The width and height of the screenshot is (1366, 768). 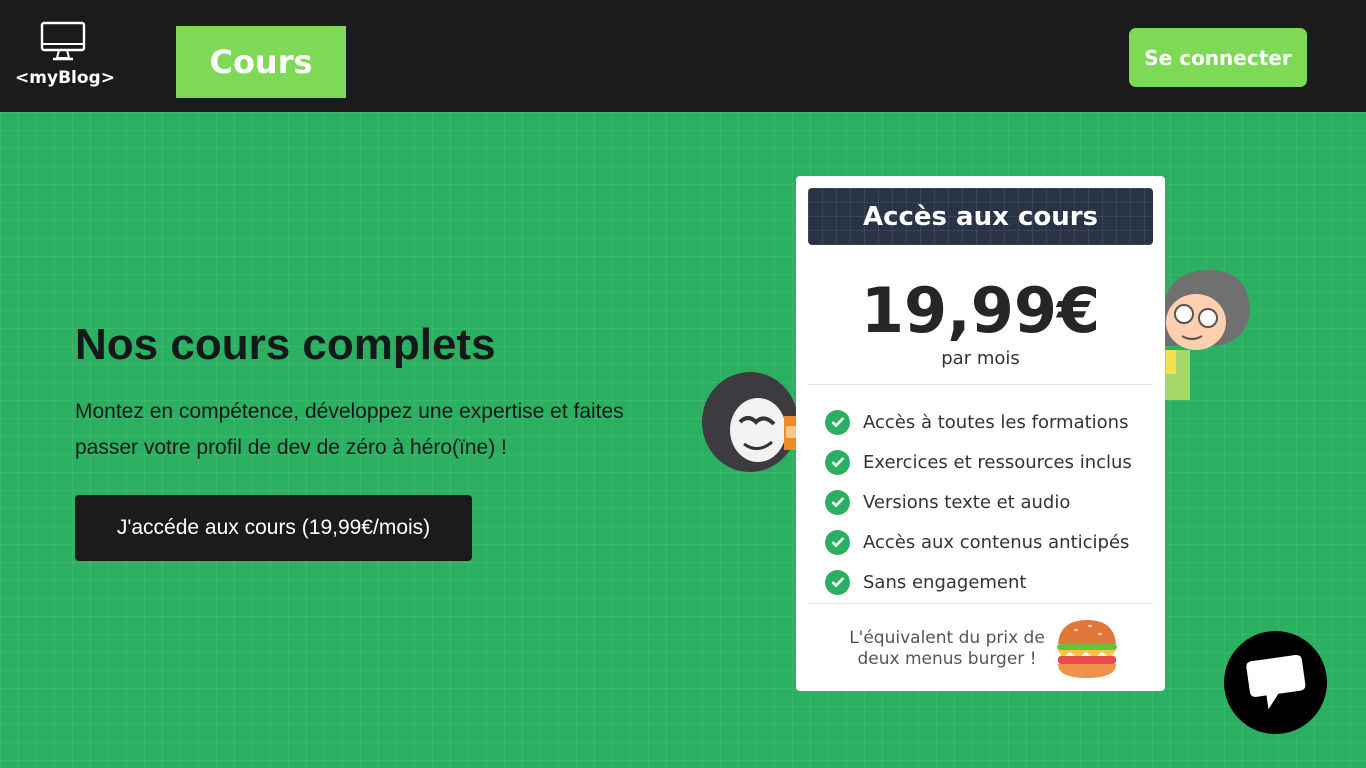 I want to click on glasses-character-illustration, so click(x=1204, y=335).